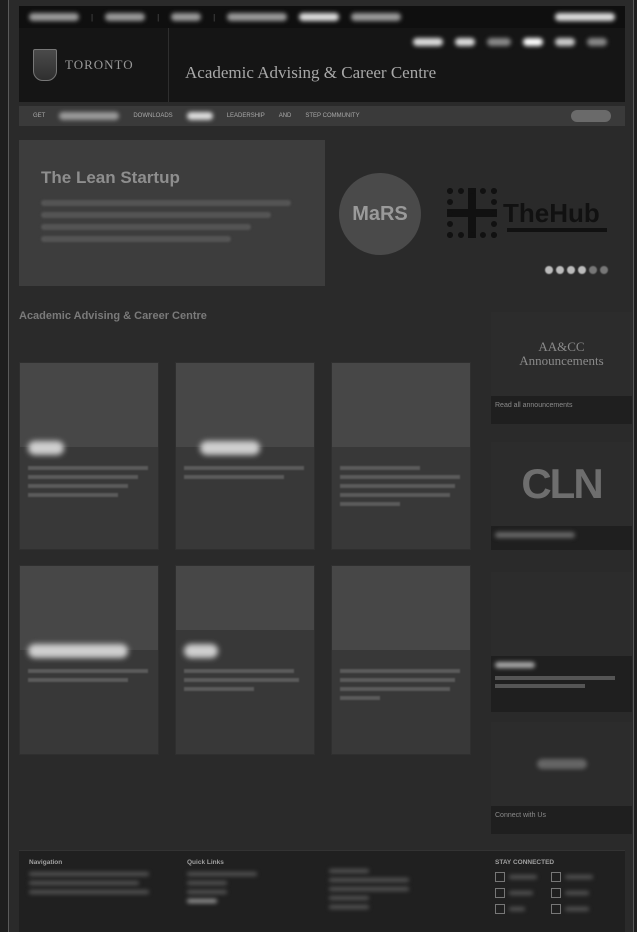 The width and height of the screenshot is (637, 932). I want to click on search-input, so click(591, 116).